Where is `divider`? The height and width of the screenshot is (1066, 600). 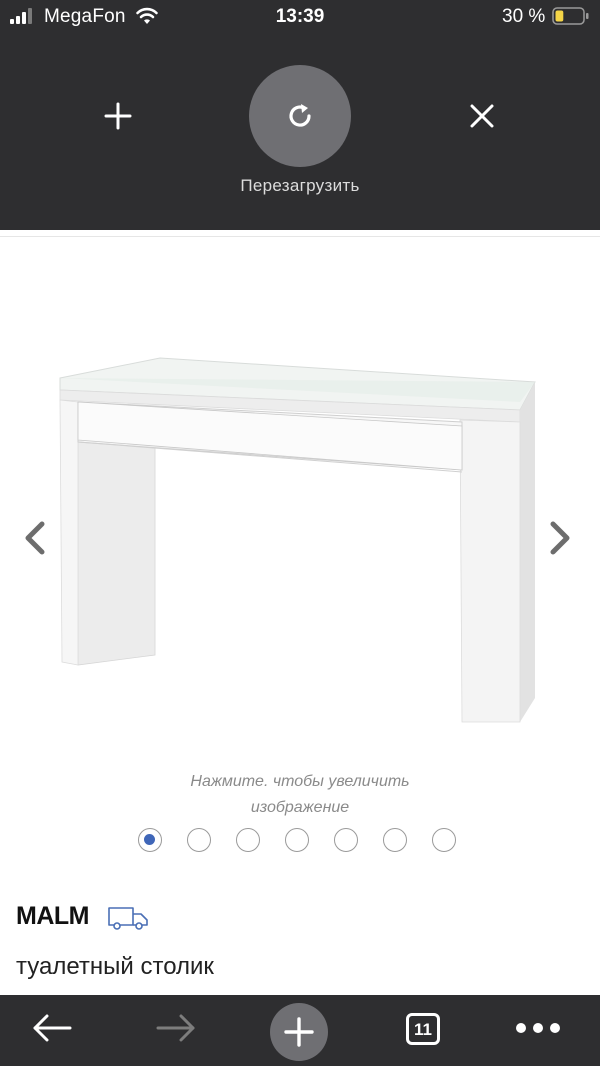 divider is located at coordinates (300, 236).